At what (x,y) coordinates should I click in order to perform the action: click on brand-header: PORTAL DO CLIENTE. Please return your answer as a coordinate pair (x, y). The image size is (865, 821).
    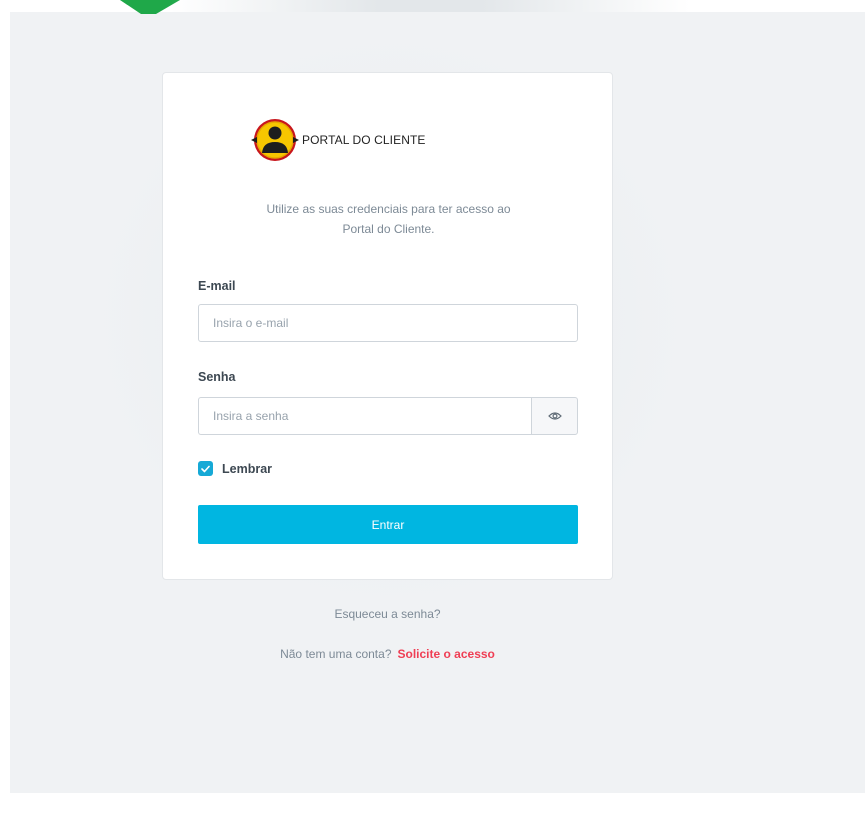
    Looking at the image, I should click on (338, 140).